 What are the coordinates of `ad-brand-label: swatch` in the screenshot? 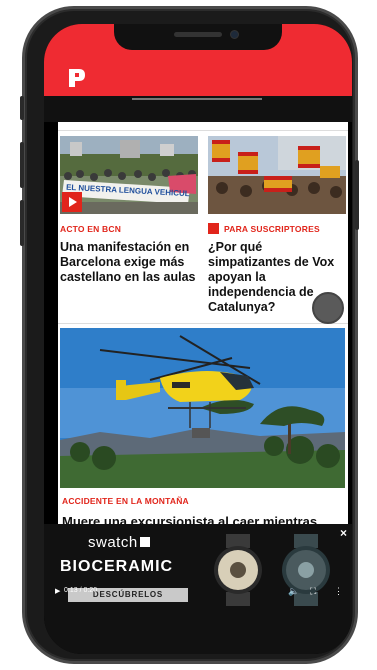 It's located at (113, 542).